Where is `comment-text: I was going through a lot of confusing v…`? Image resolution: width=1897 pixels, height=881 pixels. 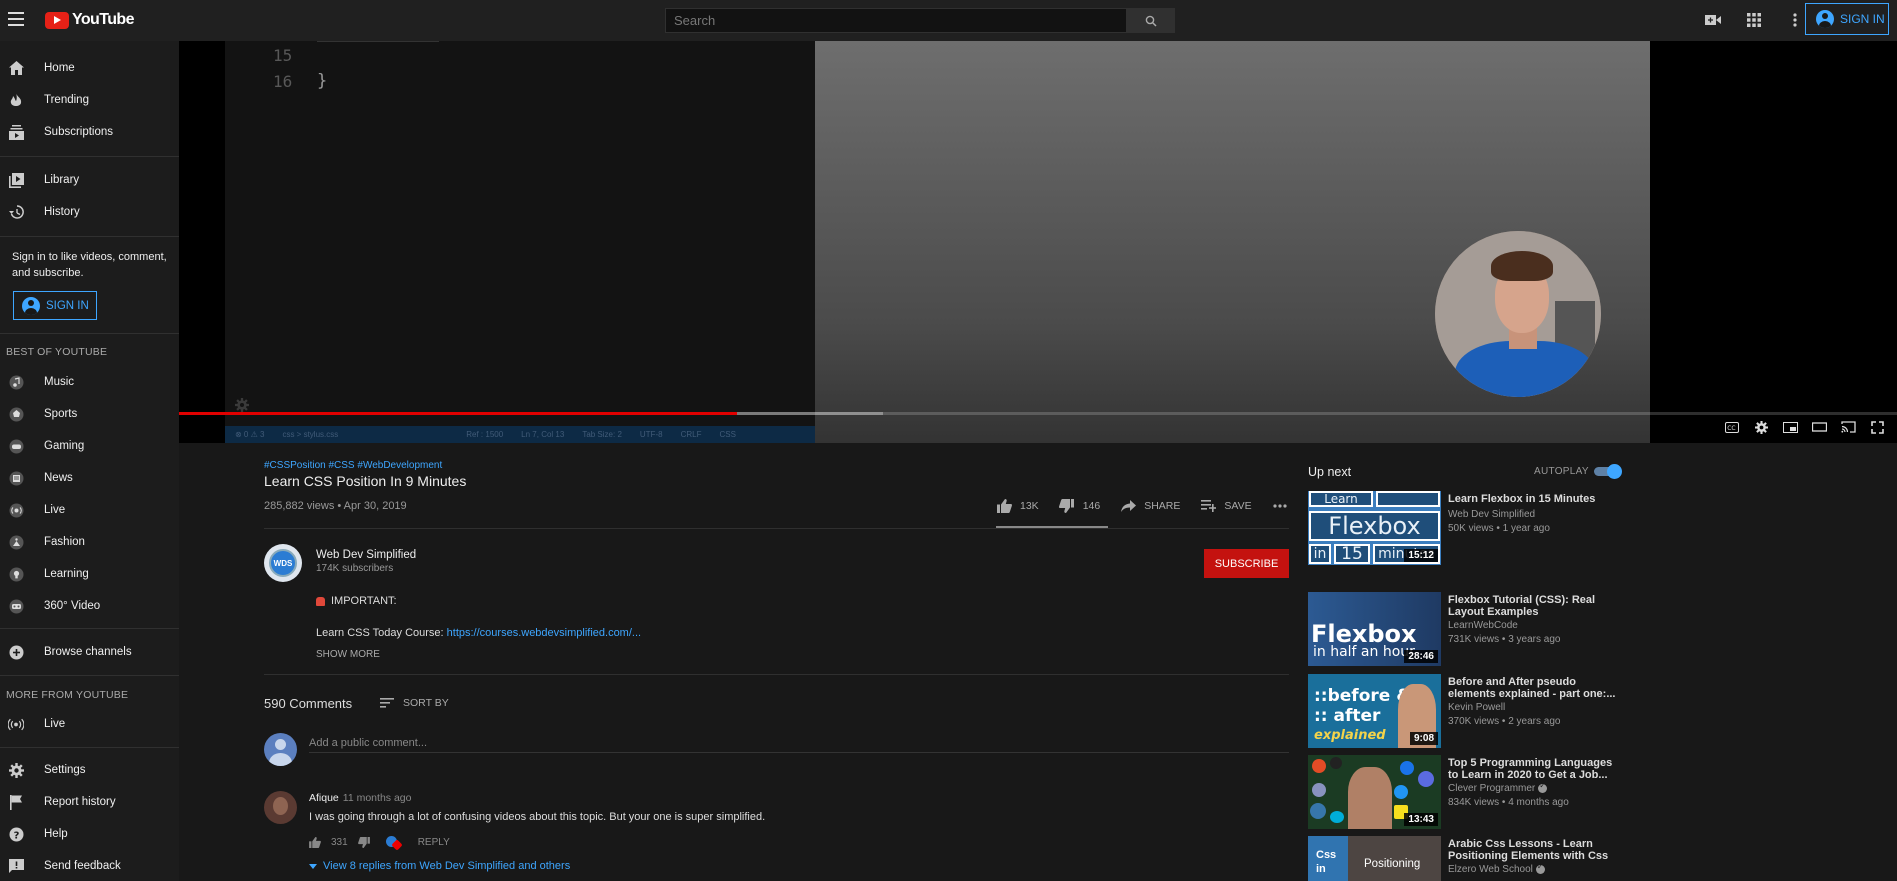 comment-text: I was going through a lot of confusing v… is located at coordinates (537, 817).